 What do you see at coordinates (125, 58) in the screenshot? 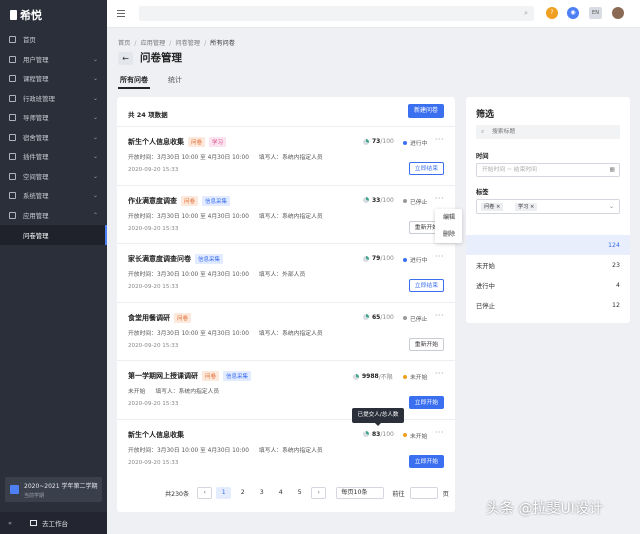
I see `back-button: ←` at bounding box center [125, 58].